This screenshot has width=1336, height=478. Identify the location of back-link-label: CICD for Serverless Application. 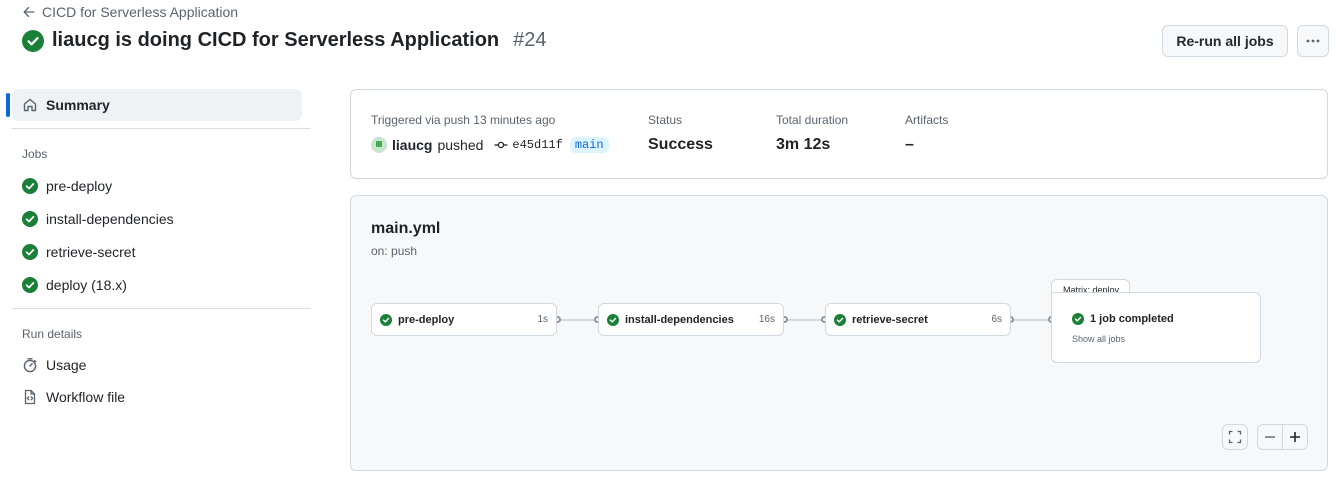
(140, 12).